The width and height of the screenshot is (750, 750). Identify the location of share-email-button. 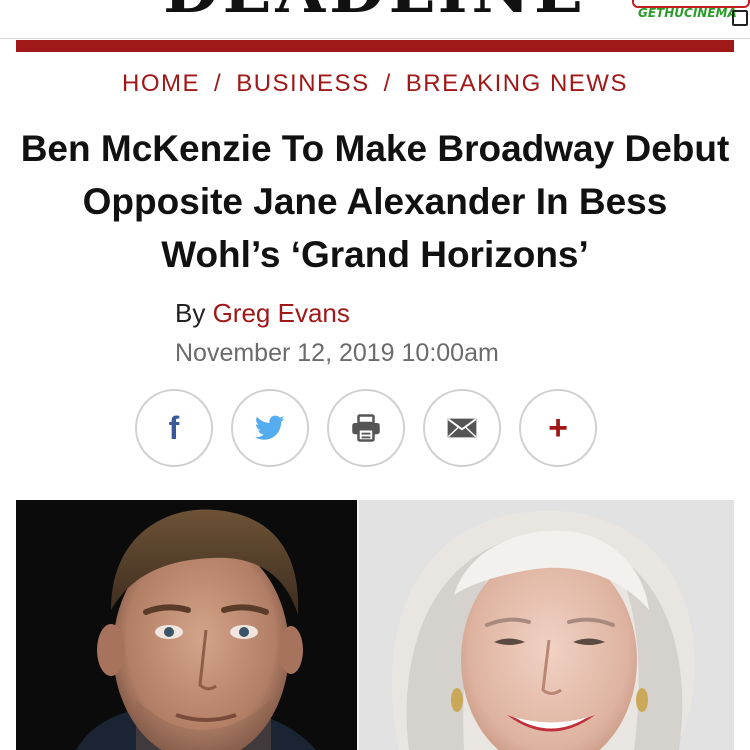
(462, 428).